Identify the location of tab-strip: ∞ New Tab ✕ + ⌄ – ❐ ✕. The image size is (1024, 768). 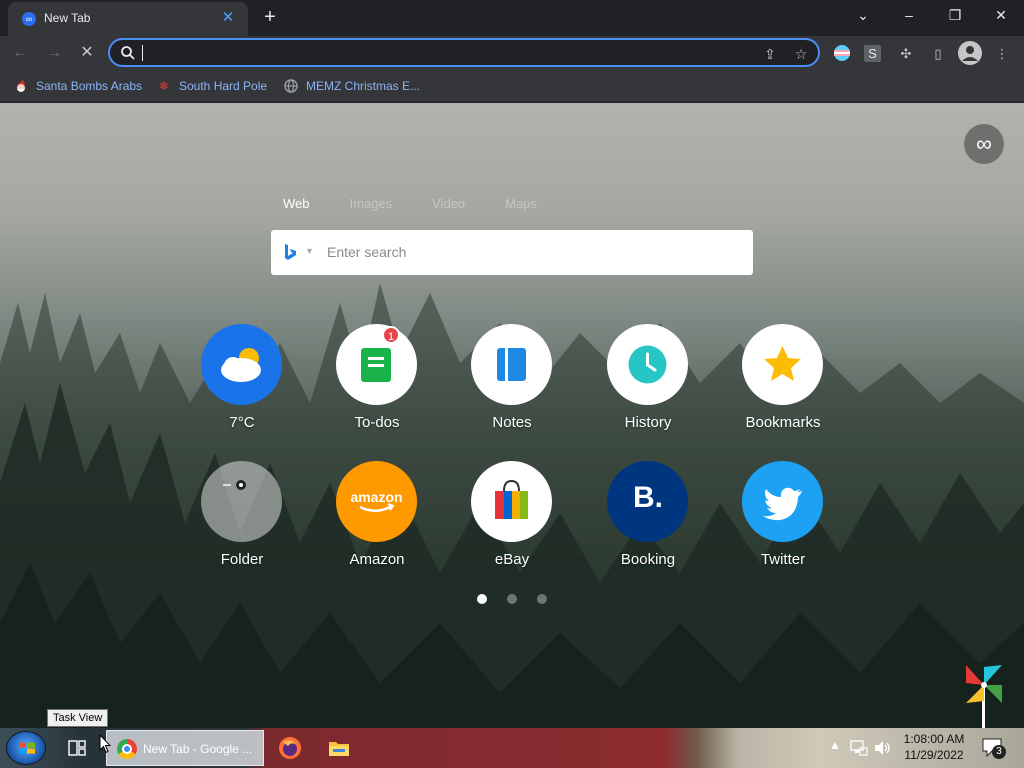
(512, 18).